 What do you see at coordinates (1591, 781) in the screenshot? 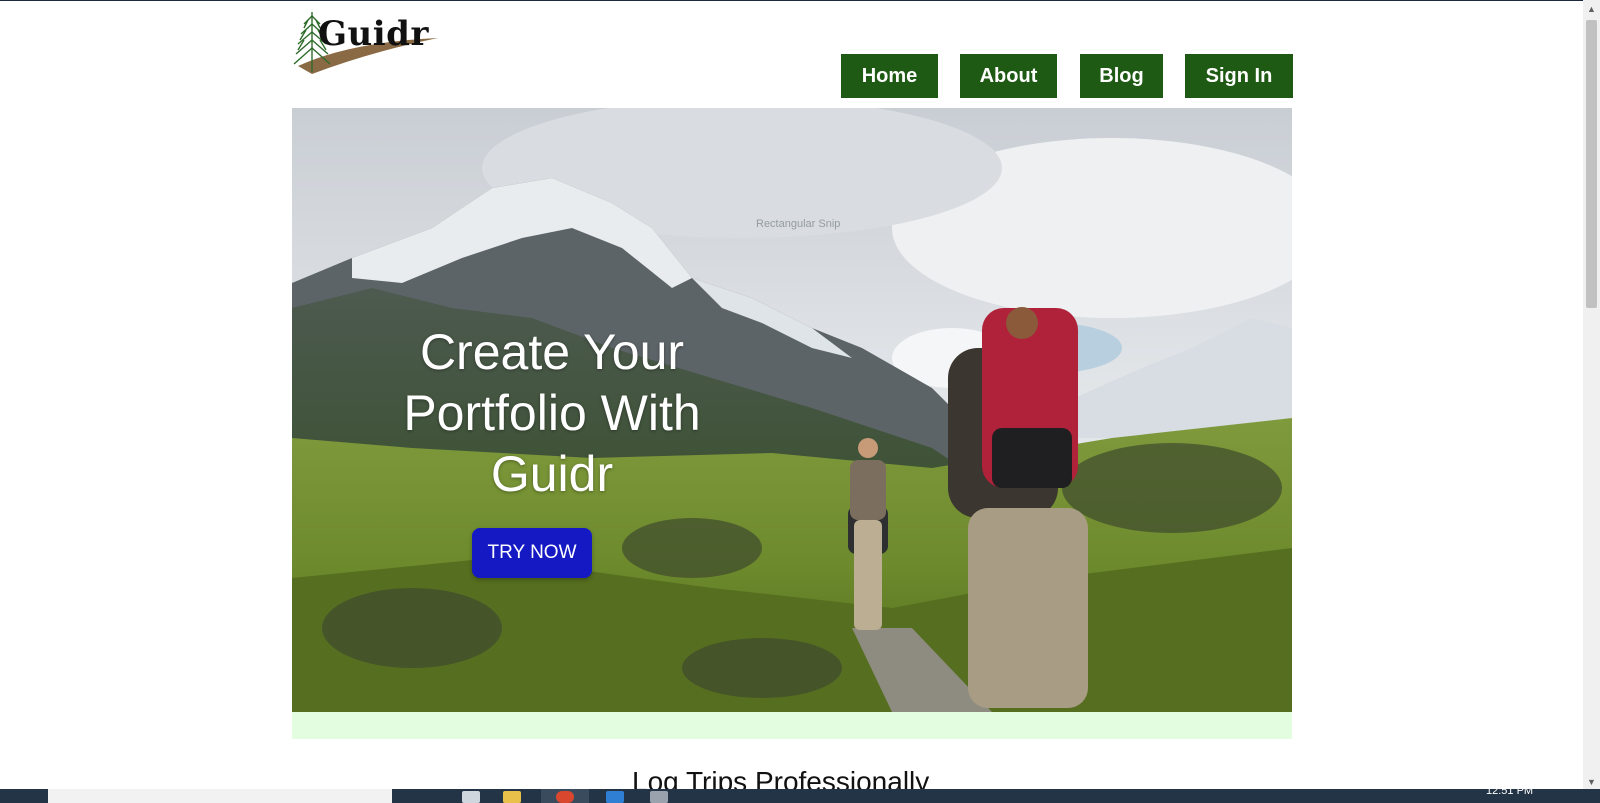
I see `scroll-down-arrow-icon: ▼` at bounding box center [1591, 781].